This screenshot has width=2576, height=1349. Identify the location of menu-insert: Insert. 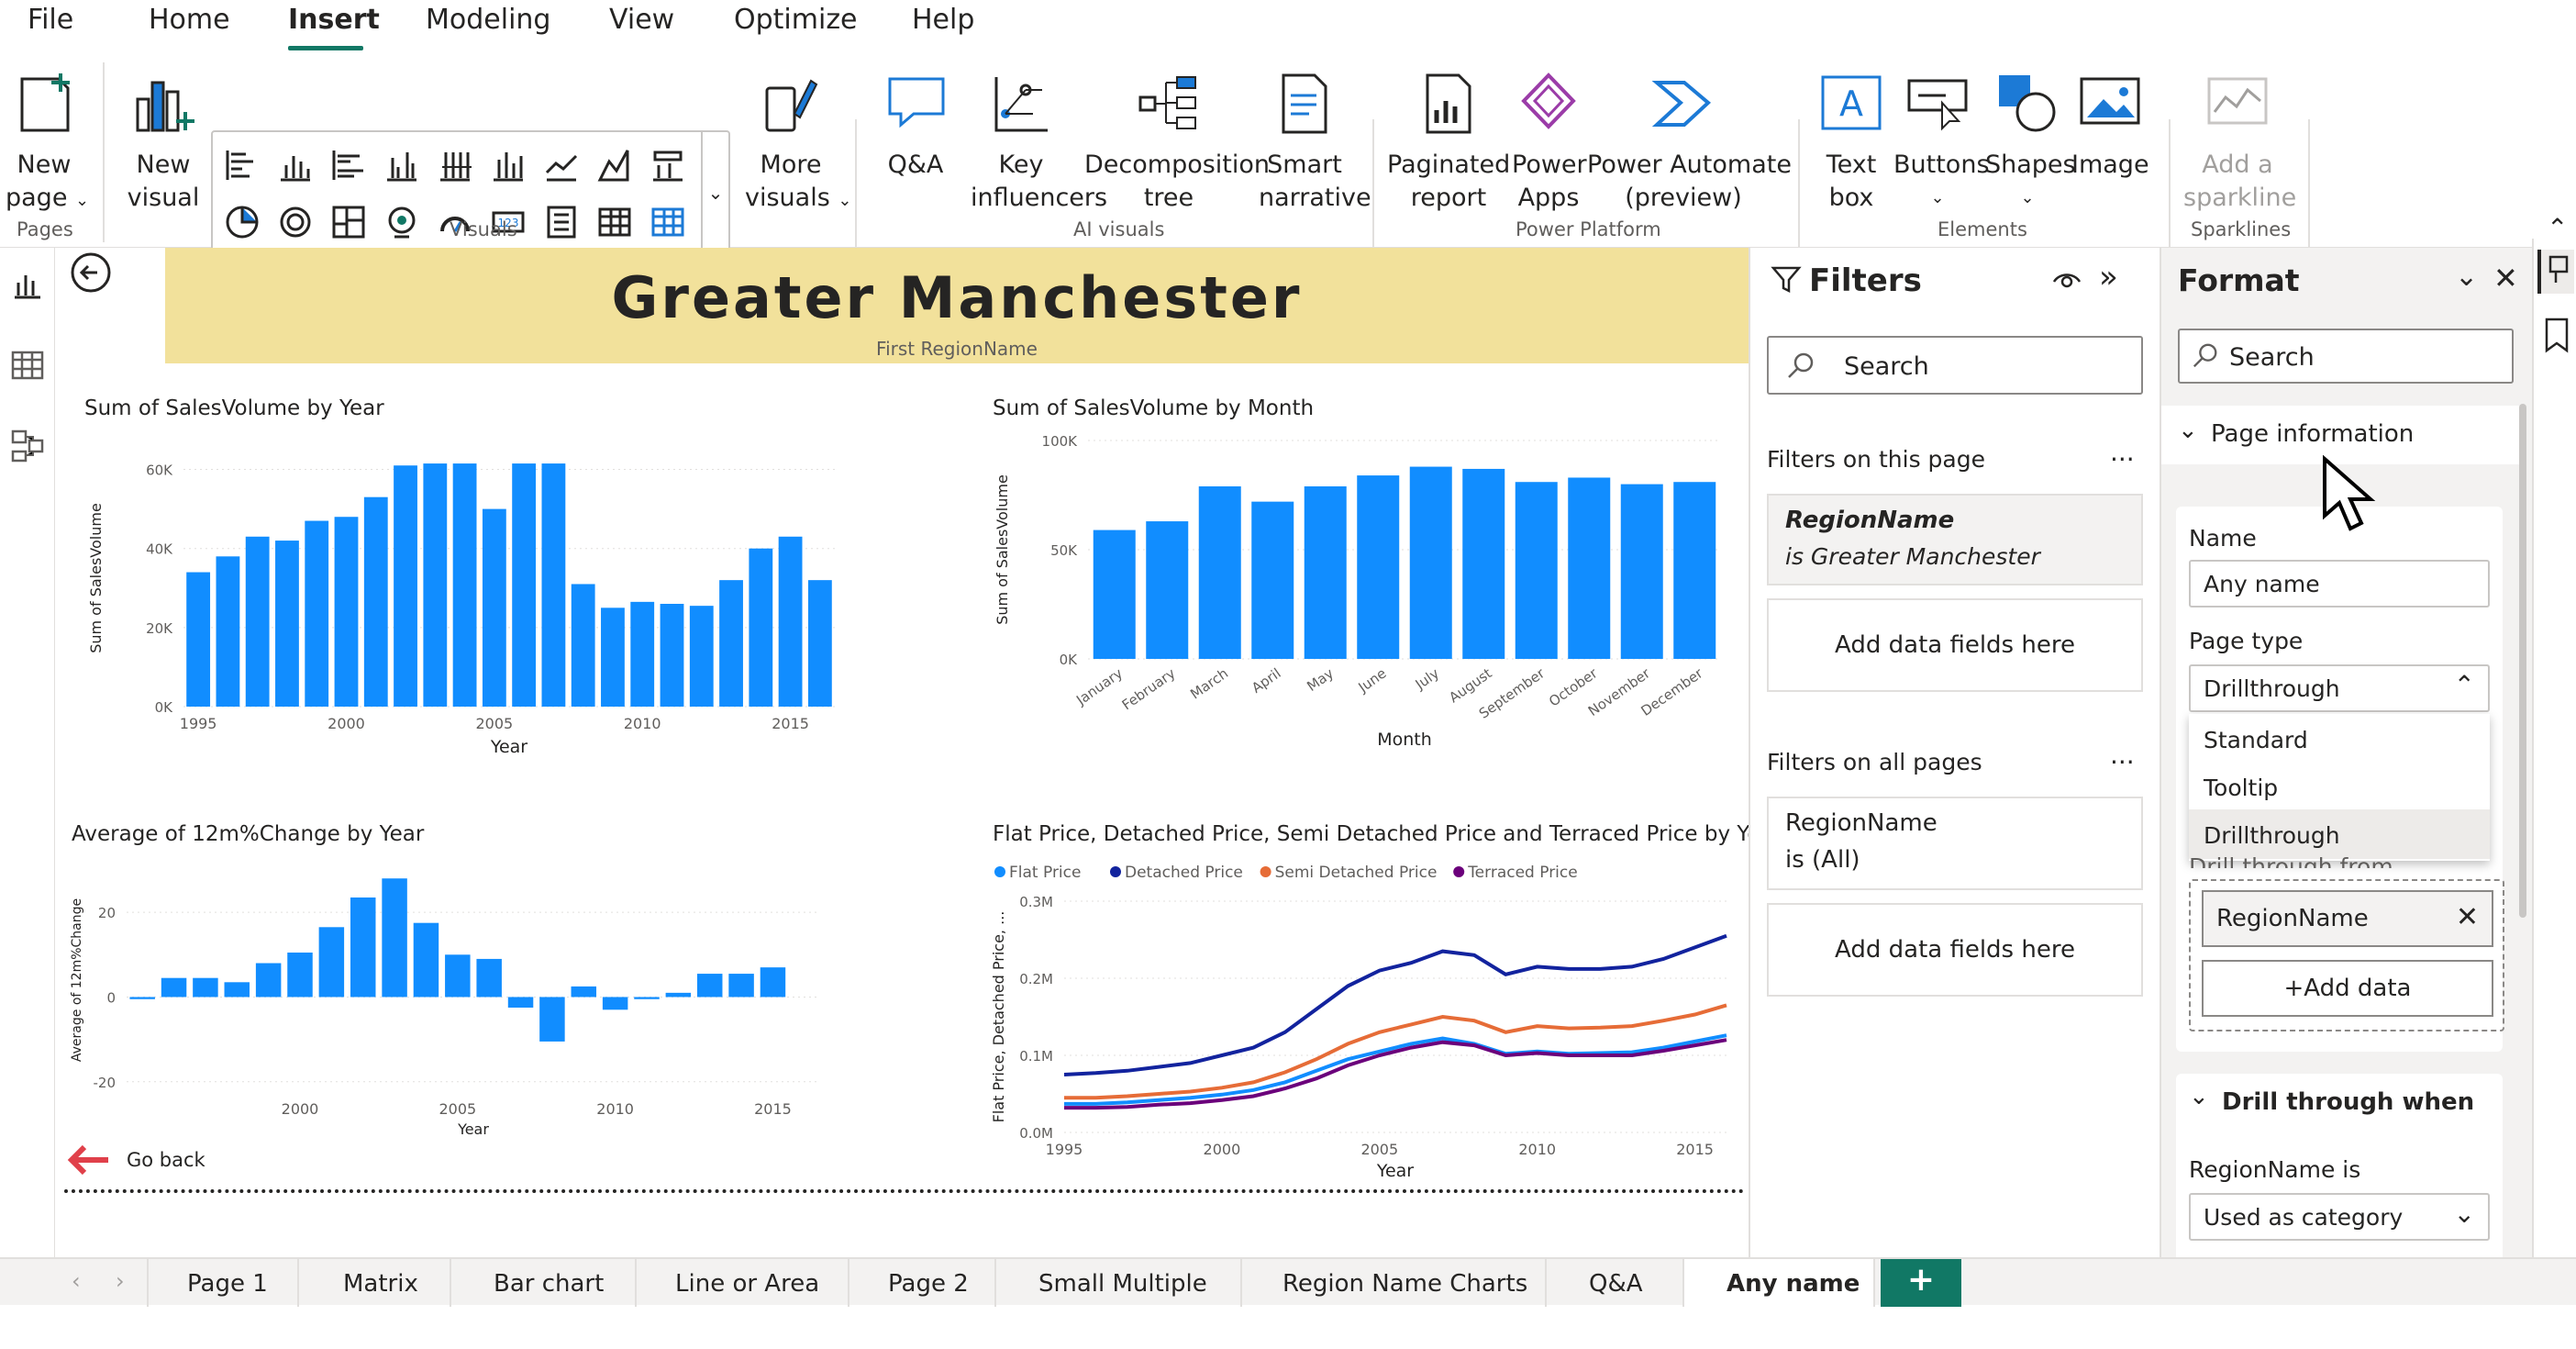
(334, 20).